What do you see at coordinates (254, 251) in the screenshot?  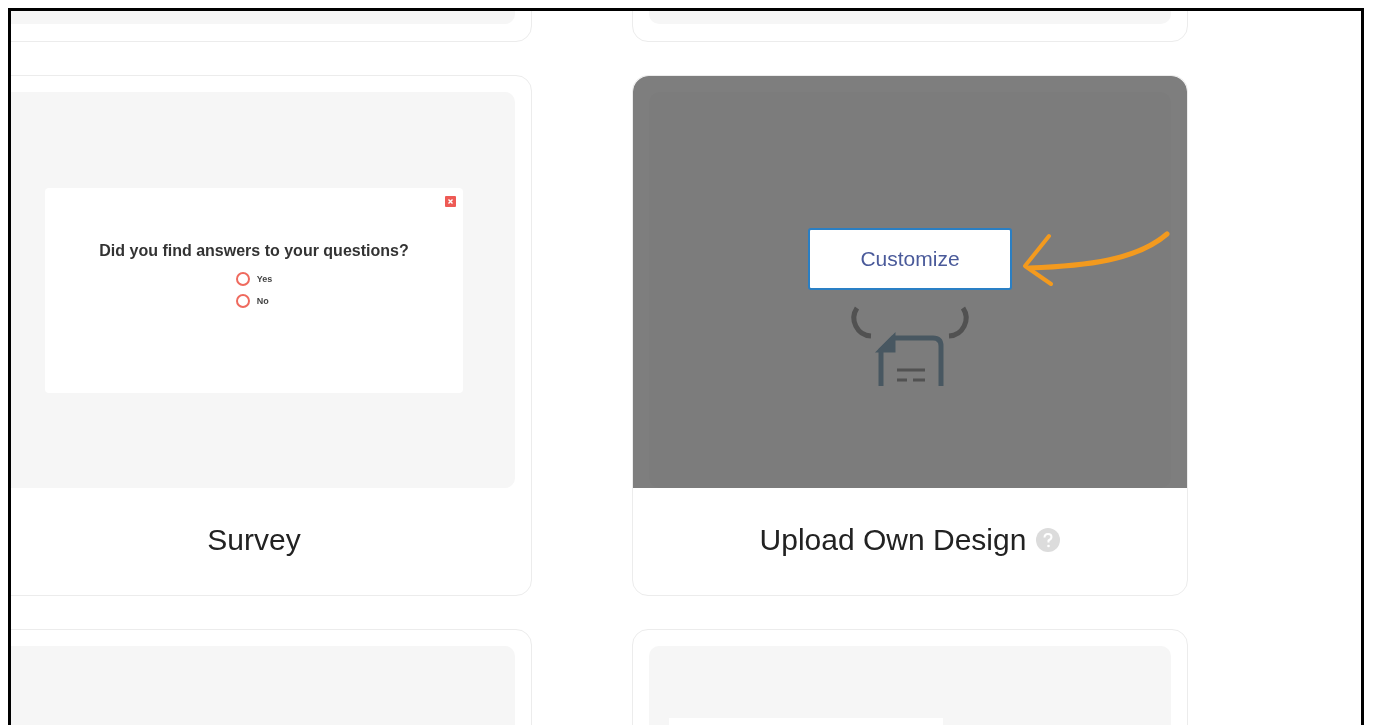 I see `survey-question: Did you find answers to your questions?` at bounding box center [254, 251].